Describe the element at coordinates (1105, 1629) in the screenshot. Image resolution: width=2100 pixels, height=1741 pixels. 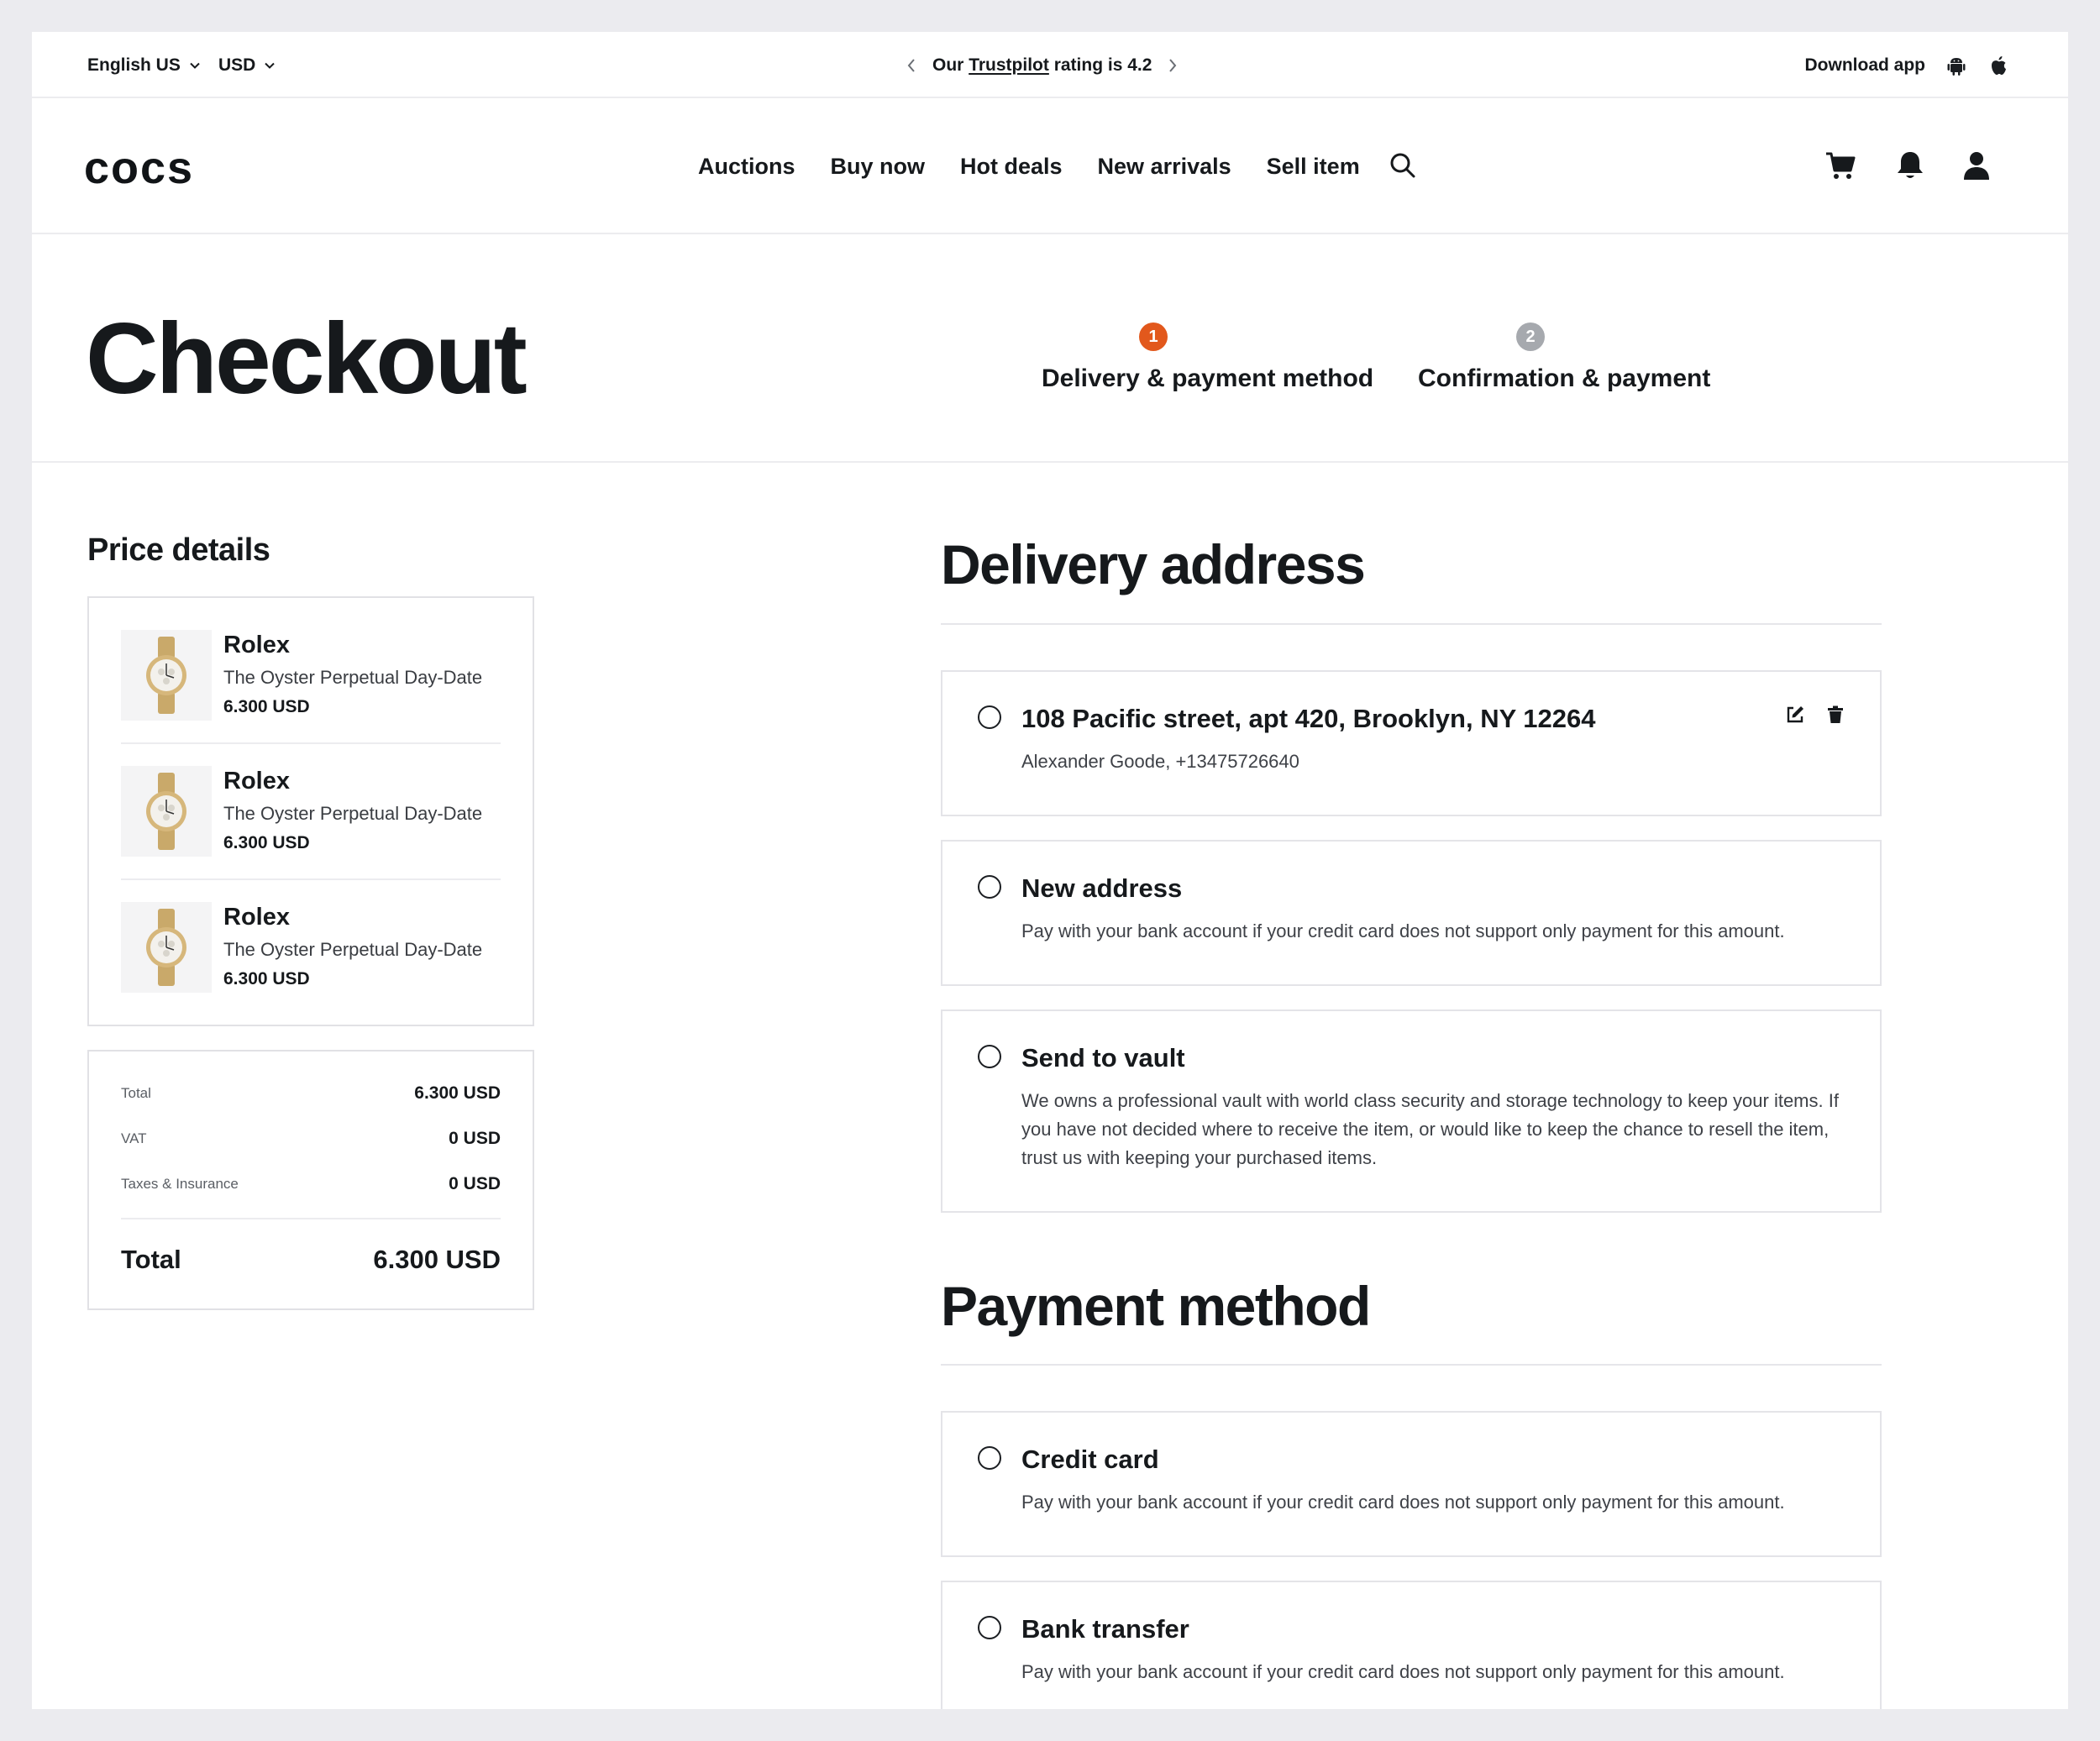
I see `option-title: Bank transfer` at that location.